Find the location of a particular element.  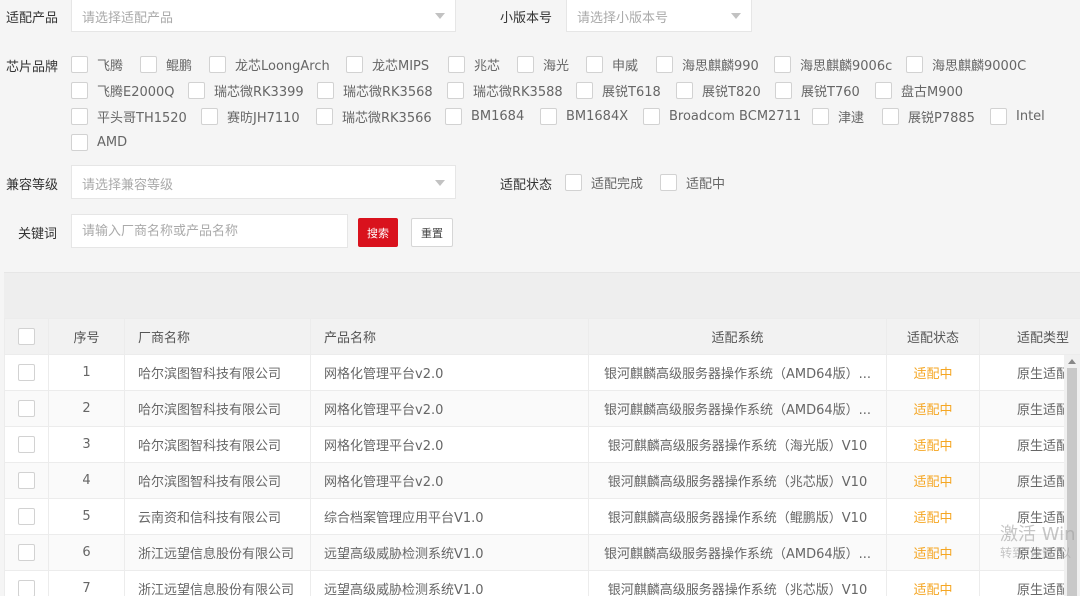

version-select: 请选择小版本号 is located at coordinates (659, 16).